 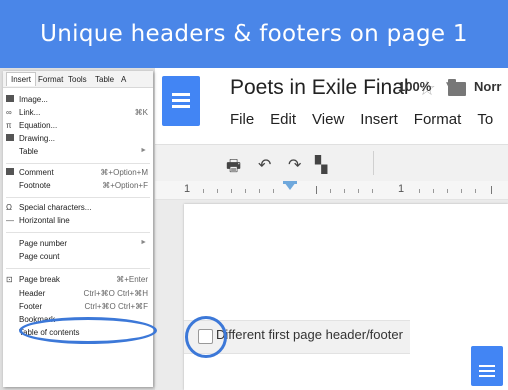 I want to click on zoom-select: 100%, so click(x=414, y=86).